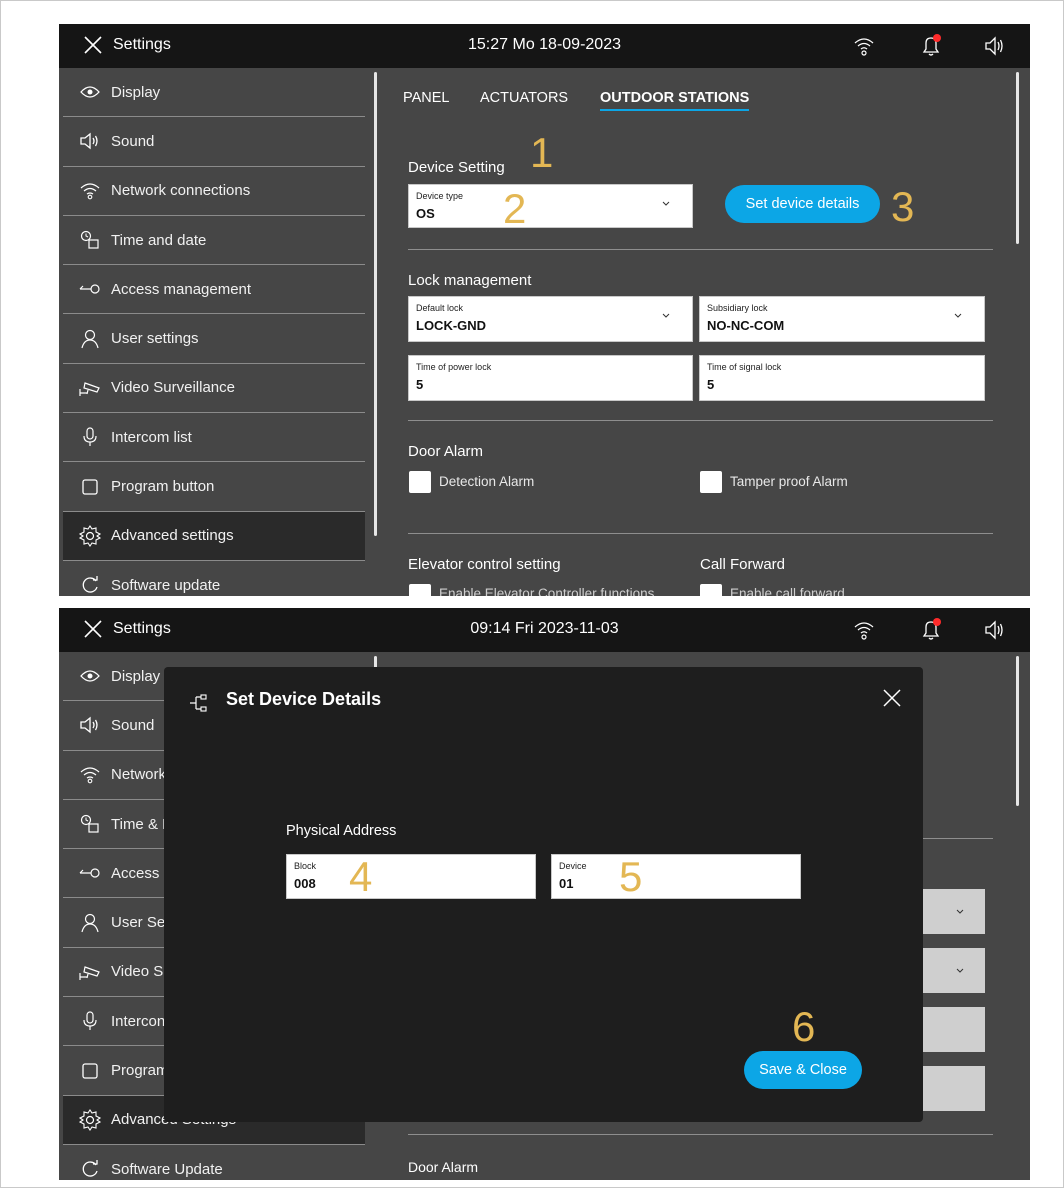 This screenshot has width=1064, height=1188. What do you see at coordinates (803, 1070) in the screenshot?
I see `save-and-close-button: Save & Close` at bounding box center [803, 1070].